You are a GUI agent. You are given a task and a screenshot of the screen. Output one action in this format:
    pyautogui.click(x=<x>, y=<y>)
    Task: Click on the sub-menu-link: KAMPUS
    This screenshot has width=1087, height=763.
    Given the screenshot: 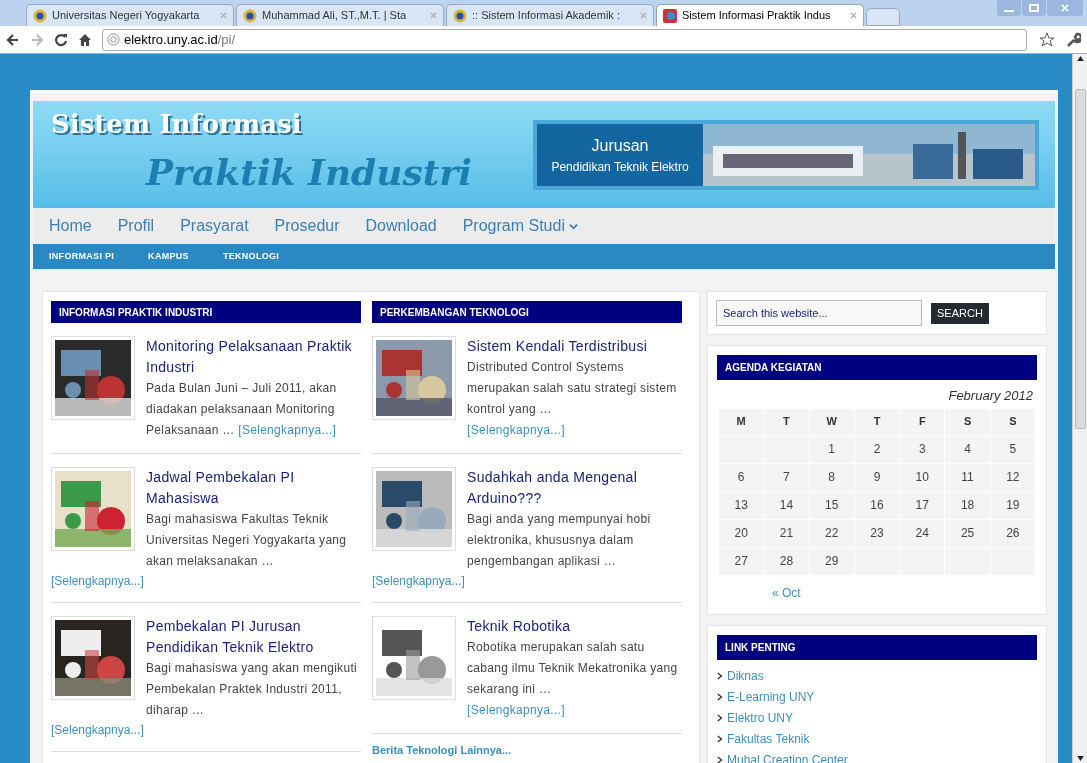 What is the action you would take?
    pyautogui.click(x=168, y=256)
    